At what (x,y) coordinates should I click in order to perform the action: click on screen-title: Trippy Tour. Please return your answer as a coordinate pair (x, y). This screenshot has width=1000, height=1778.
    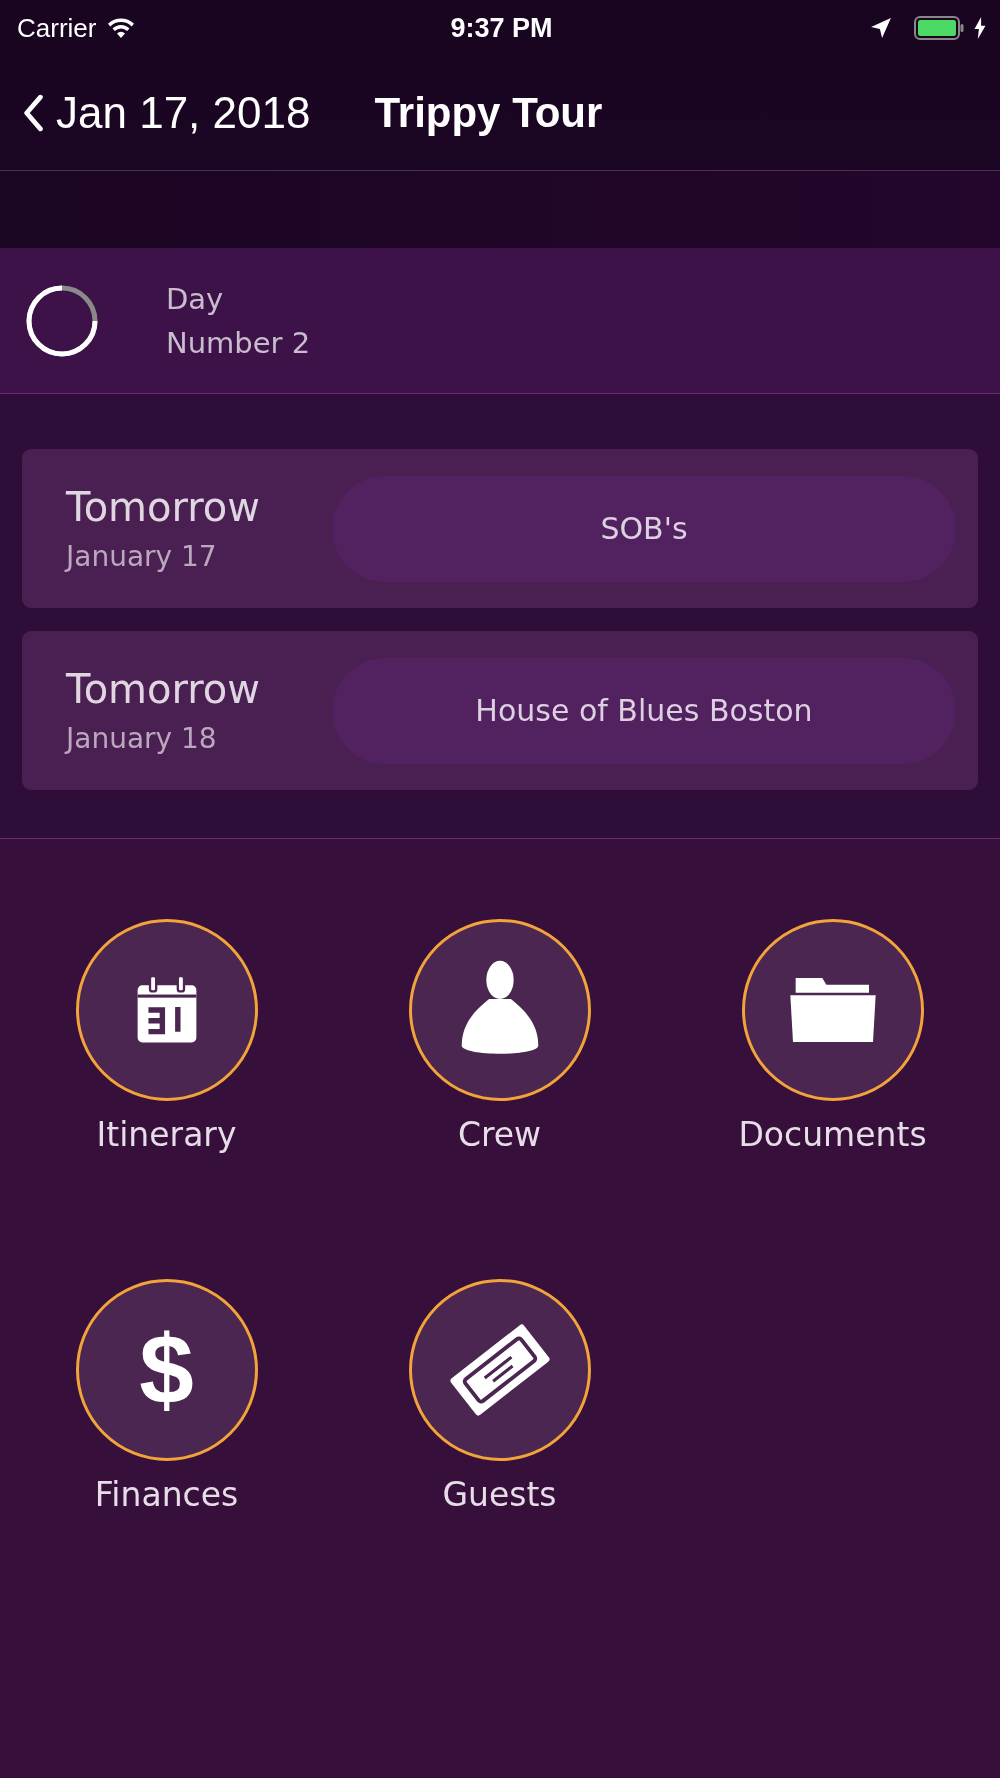
    Looking at the image, I should click on (488, 113).